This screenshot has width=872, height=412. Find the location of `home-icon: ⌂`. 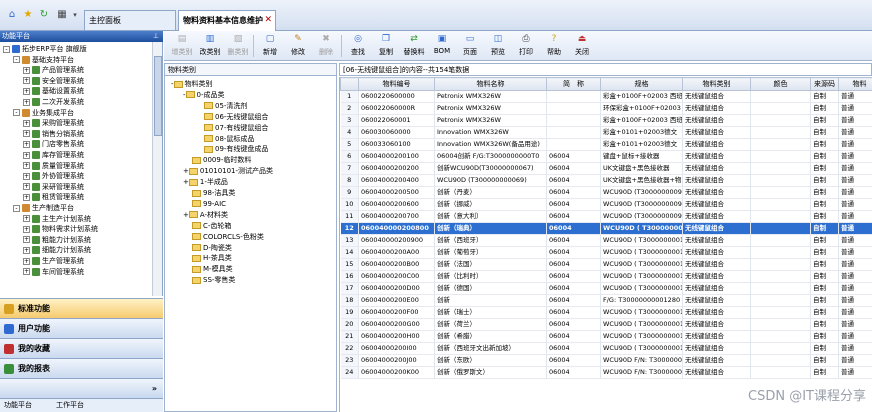

home-icon: ⌂ is located at coordinates (12, 15).